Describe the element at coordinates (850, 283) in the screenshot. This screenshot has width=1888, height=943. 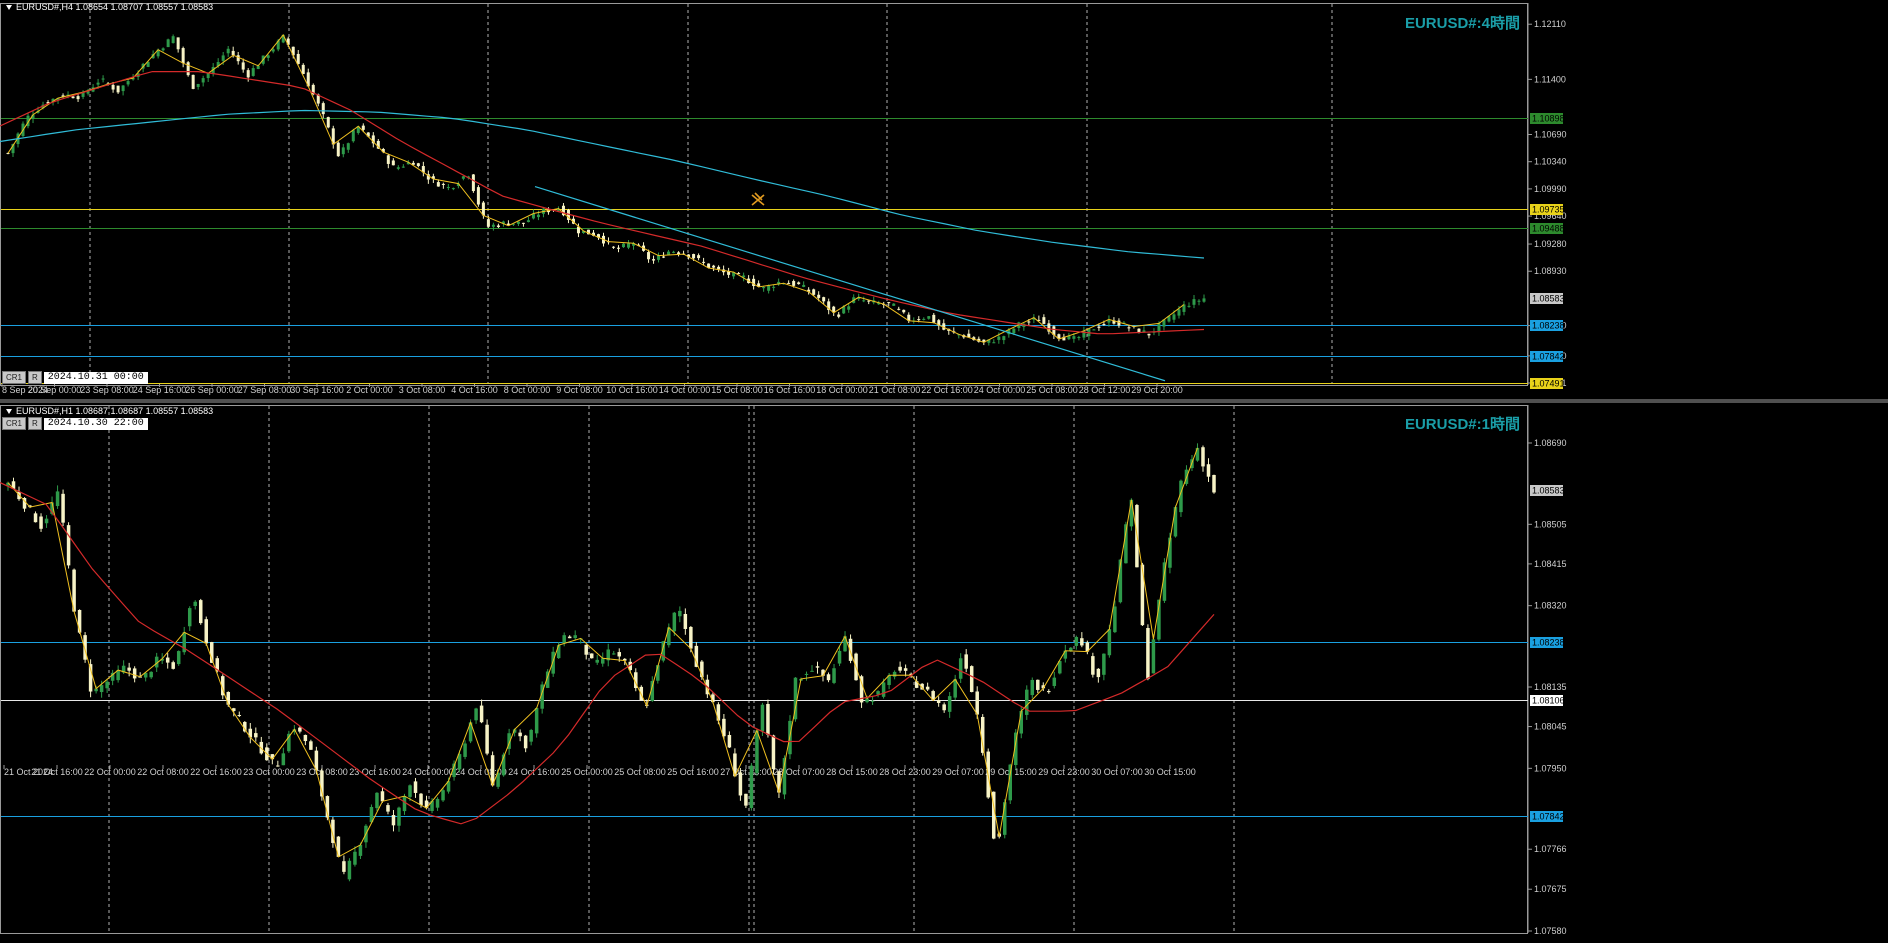
I see `downtrend-line` at that location.